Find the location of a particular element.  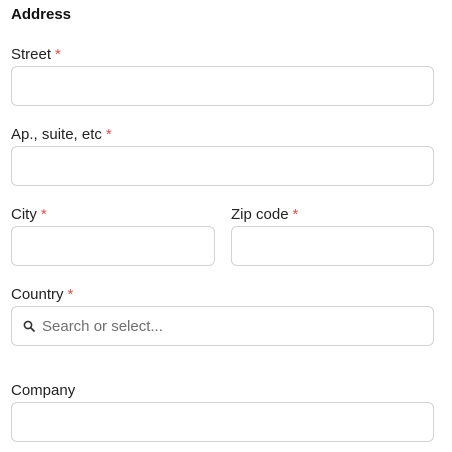

zip-label-text: Zip code is located at coordinates (260, 214).